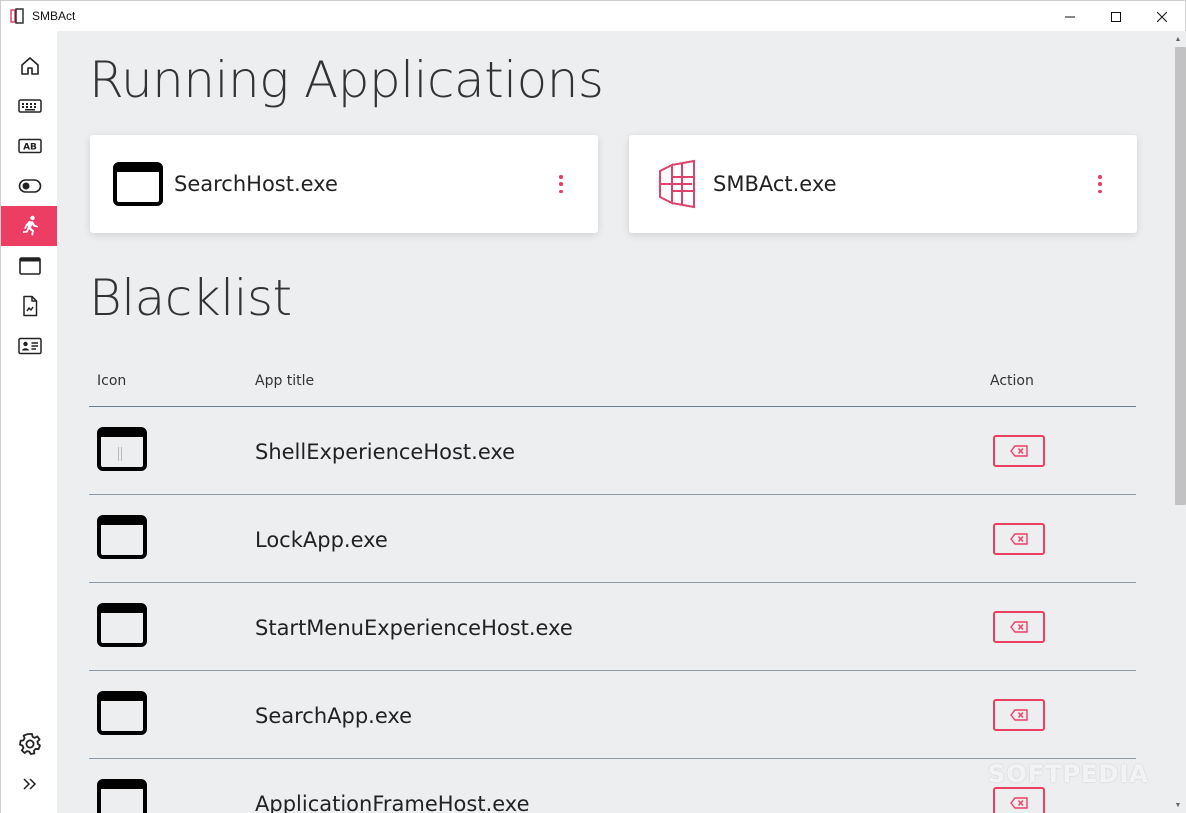  What do you see at coordinates (593, 15) in the screenshot?
I see `title-bar: SMBAct` at bounding box center [593, 15].